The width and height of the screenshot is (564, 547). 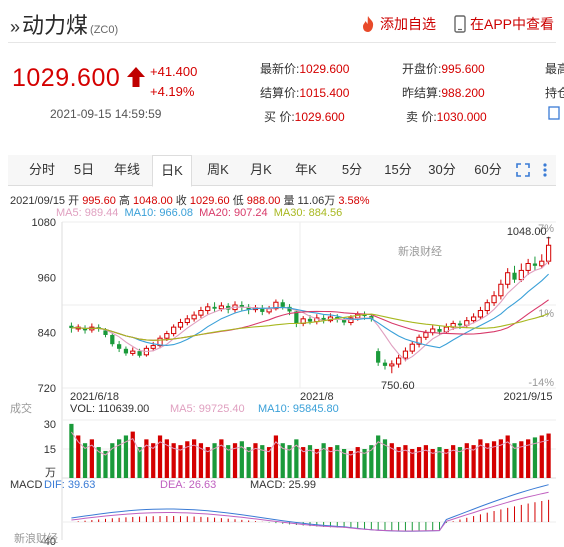 I want to click on price-tick-2: 840, so click(x=47, y=334).